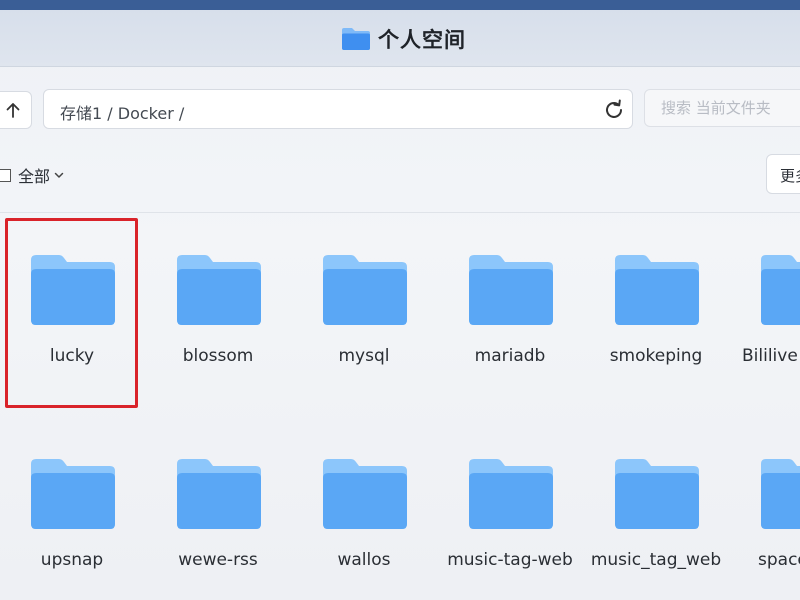  I want to click on folder-tile: Bililive, so click(766, 305).